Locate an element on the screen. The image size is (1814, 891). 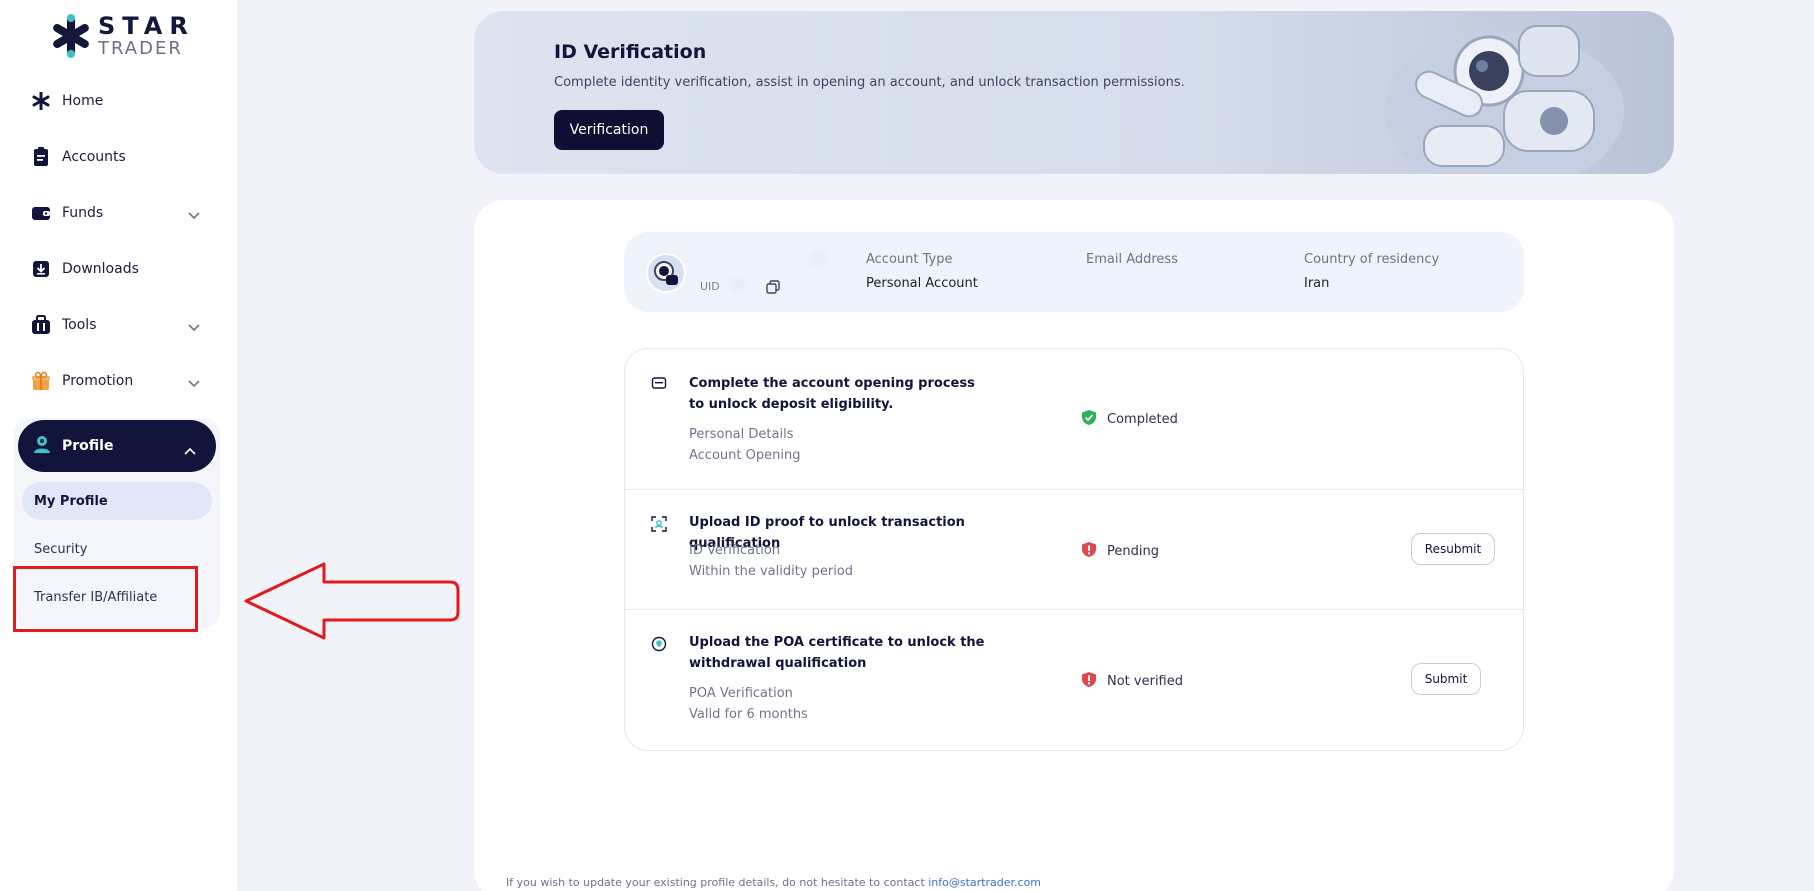
country-value: Iran is located at coordinates (1317, 283).